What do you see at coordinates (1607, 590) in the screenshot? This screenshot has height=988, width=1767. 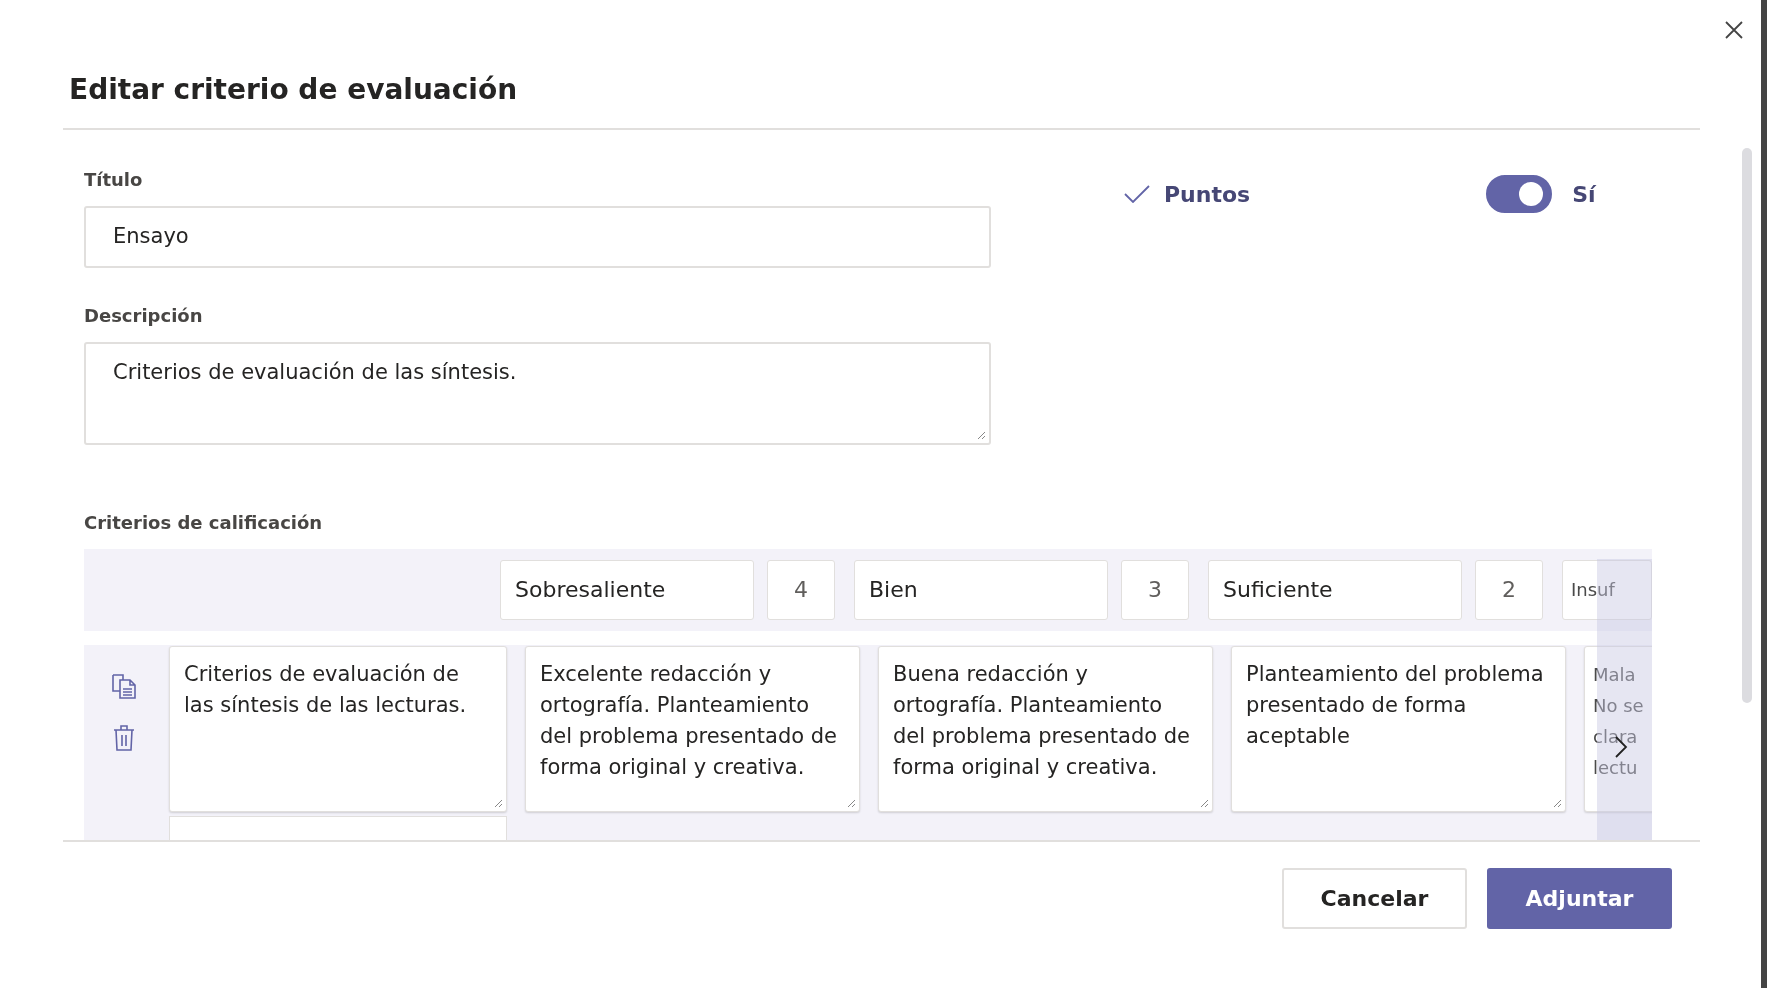 I see `level-name-input: Insuf` at bounding box center [1607, 590].